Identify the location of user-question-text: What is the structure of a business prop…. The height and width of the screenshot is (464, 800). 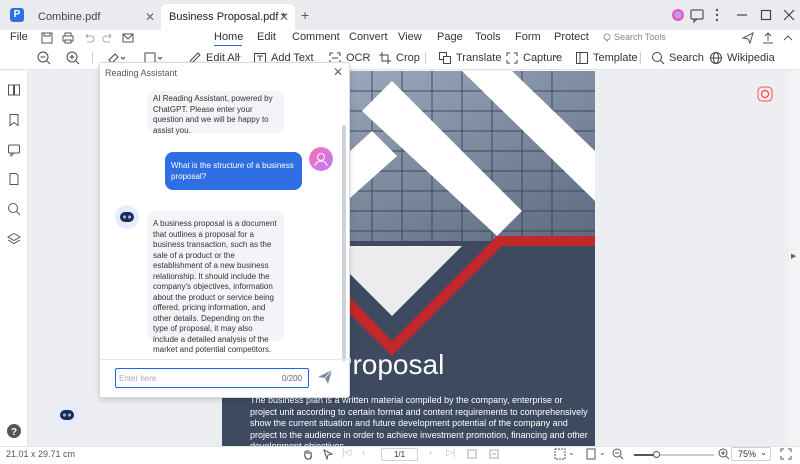
(232, 171).